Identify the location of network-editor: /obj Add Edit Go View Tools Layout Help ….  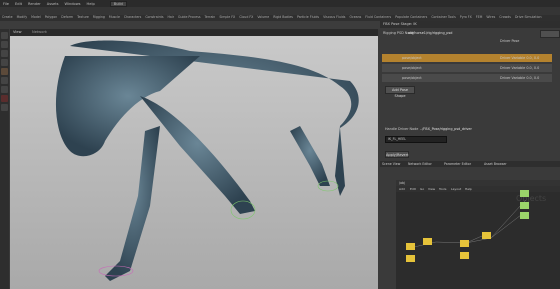
(478, 234).